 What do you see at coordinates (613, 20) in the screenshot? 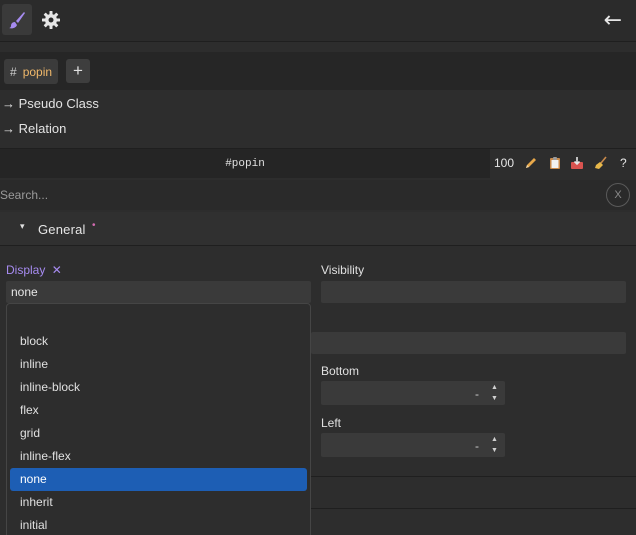
I see `back-arrow-icon: ←` at bounding box center [613, 20].